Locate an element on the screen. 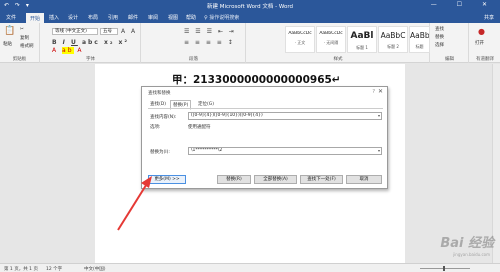  style-no-spacing: AaBbCcDc · 无间隔 is located at coordinates (331, 39).